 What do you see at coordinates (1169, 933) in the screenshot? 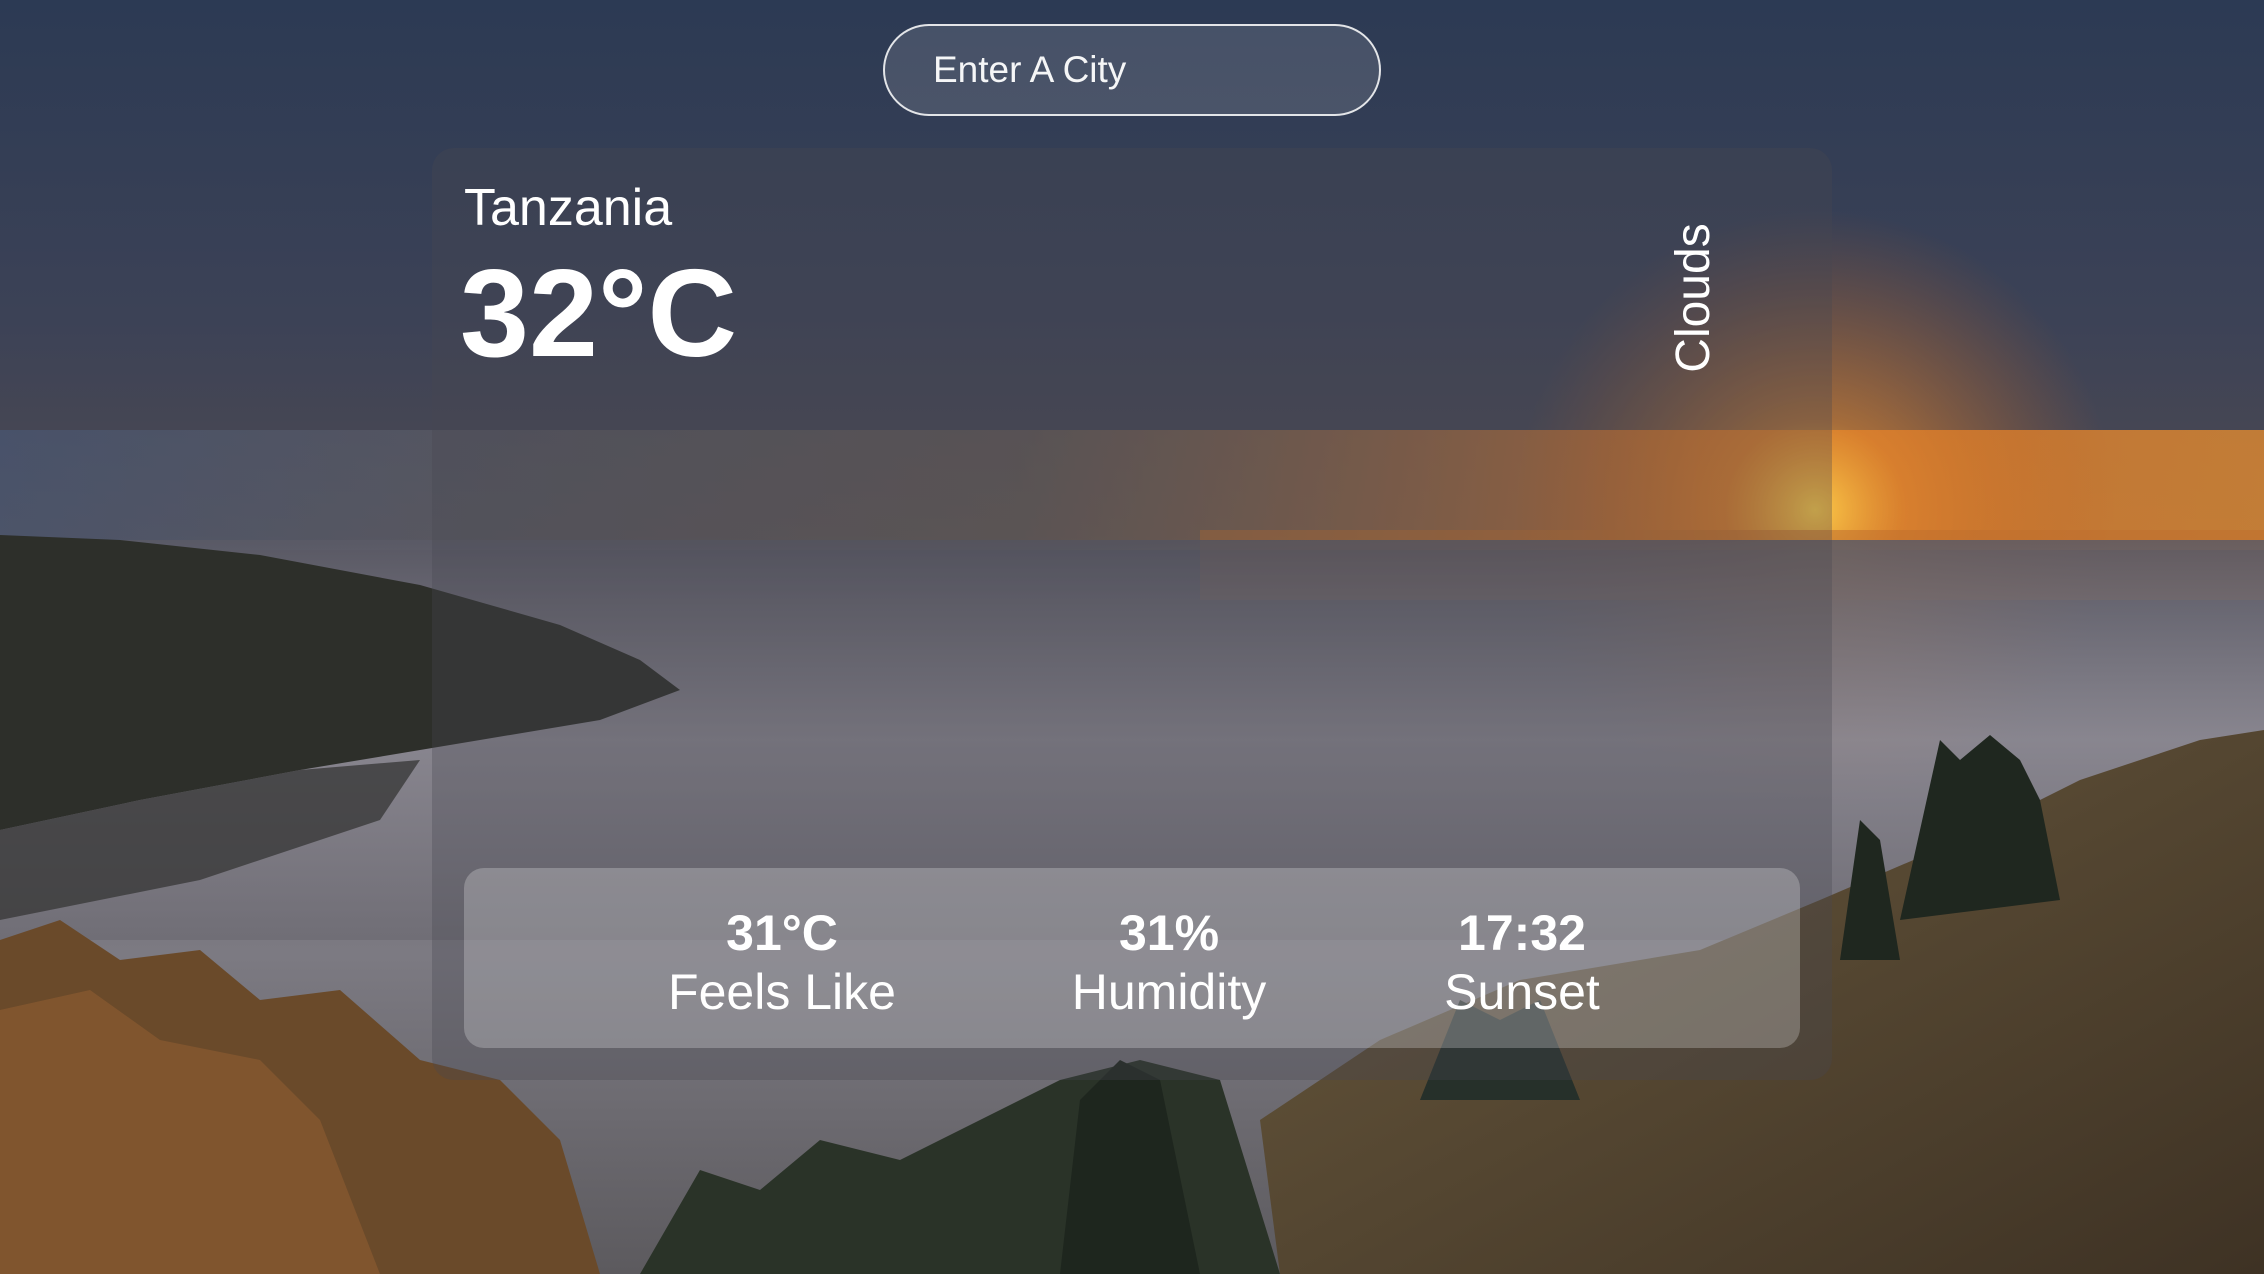
I see `humidity-value: 31%` at bounding box center [1169, 933].